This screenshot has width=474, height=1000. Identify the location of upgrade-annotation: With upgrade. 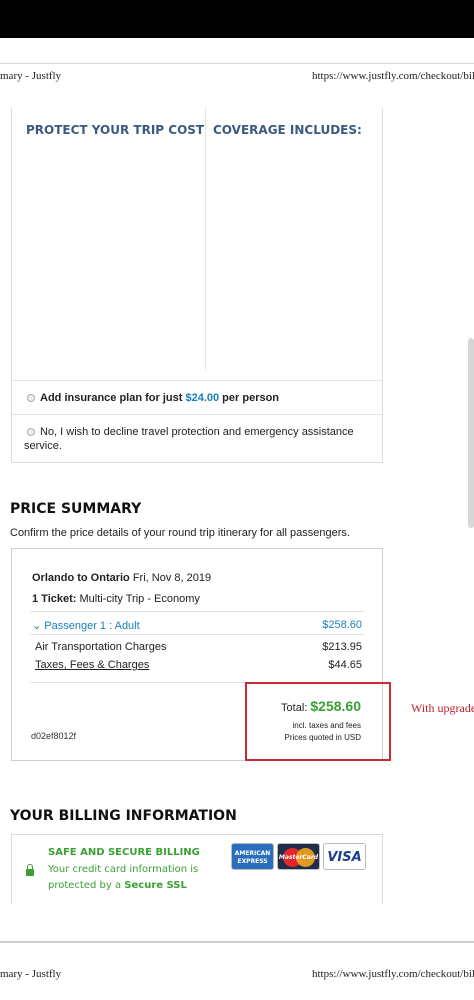
(442, 708).